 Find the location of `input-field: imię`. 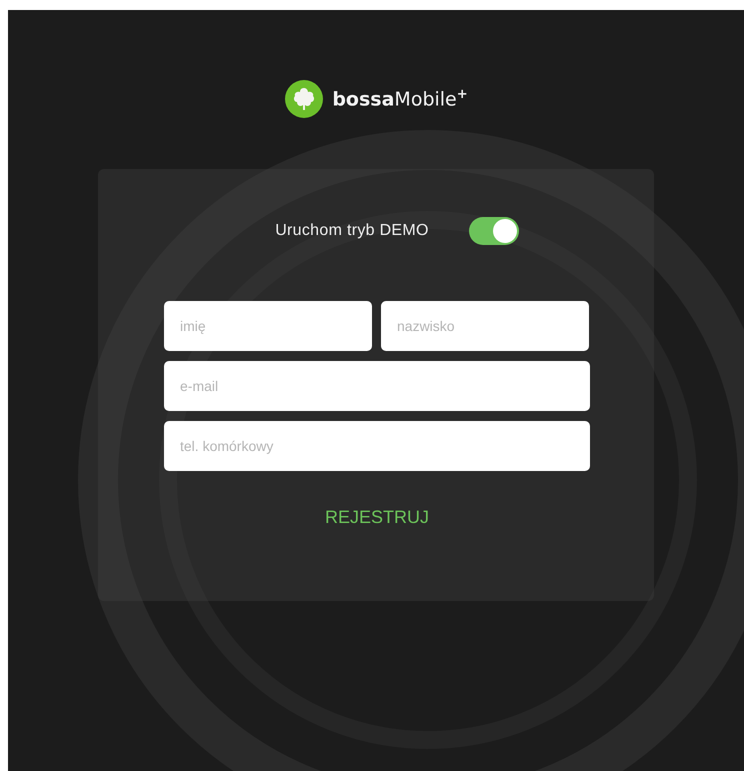

input-field: imię is located at coordinates (268, 326).